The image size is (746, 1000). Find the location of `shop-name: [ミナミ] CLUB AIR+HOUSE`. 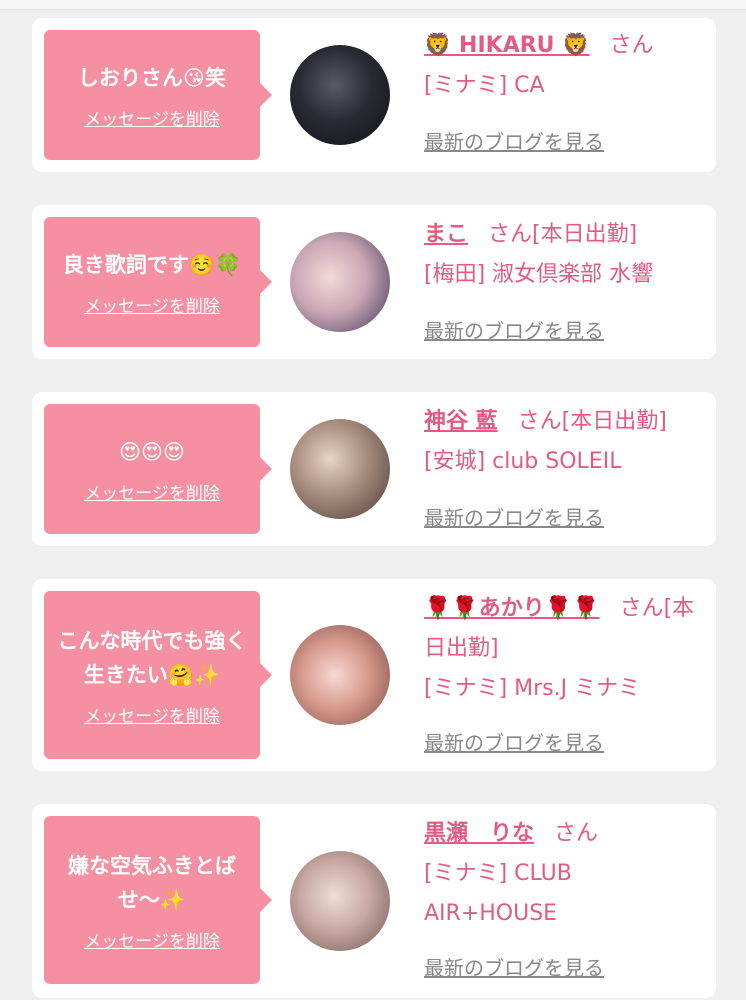

shop-name: [ミナミ] CLUB AIR+HOUSE is located at coordinates (498, 893).